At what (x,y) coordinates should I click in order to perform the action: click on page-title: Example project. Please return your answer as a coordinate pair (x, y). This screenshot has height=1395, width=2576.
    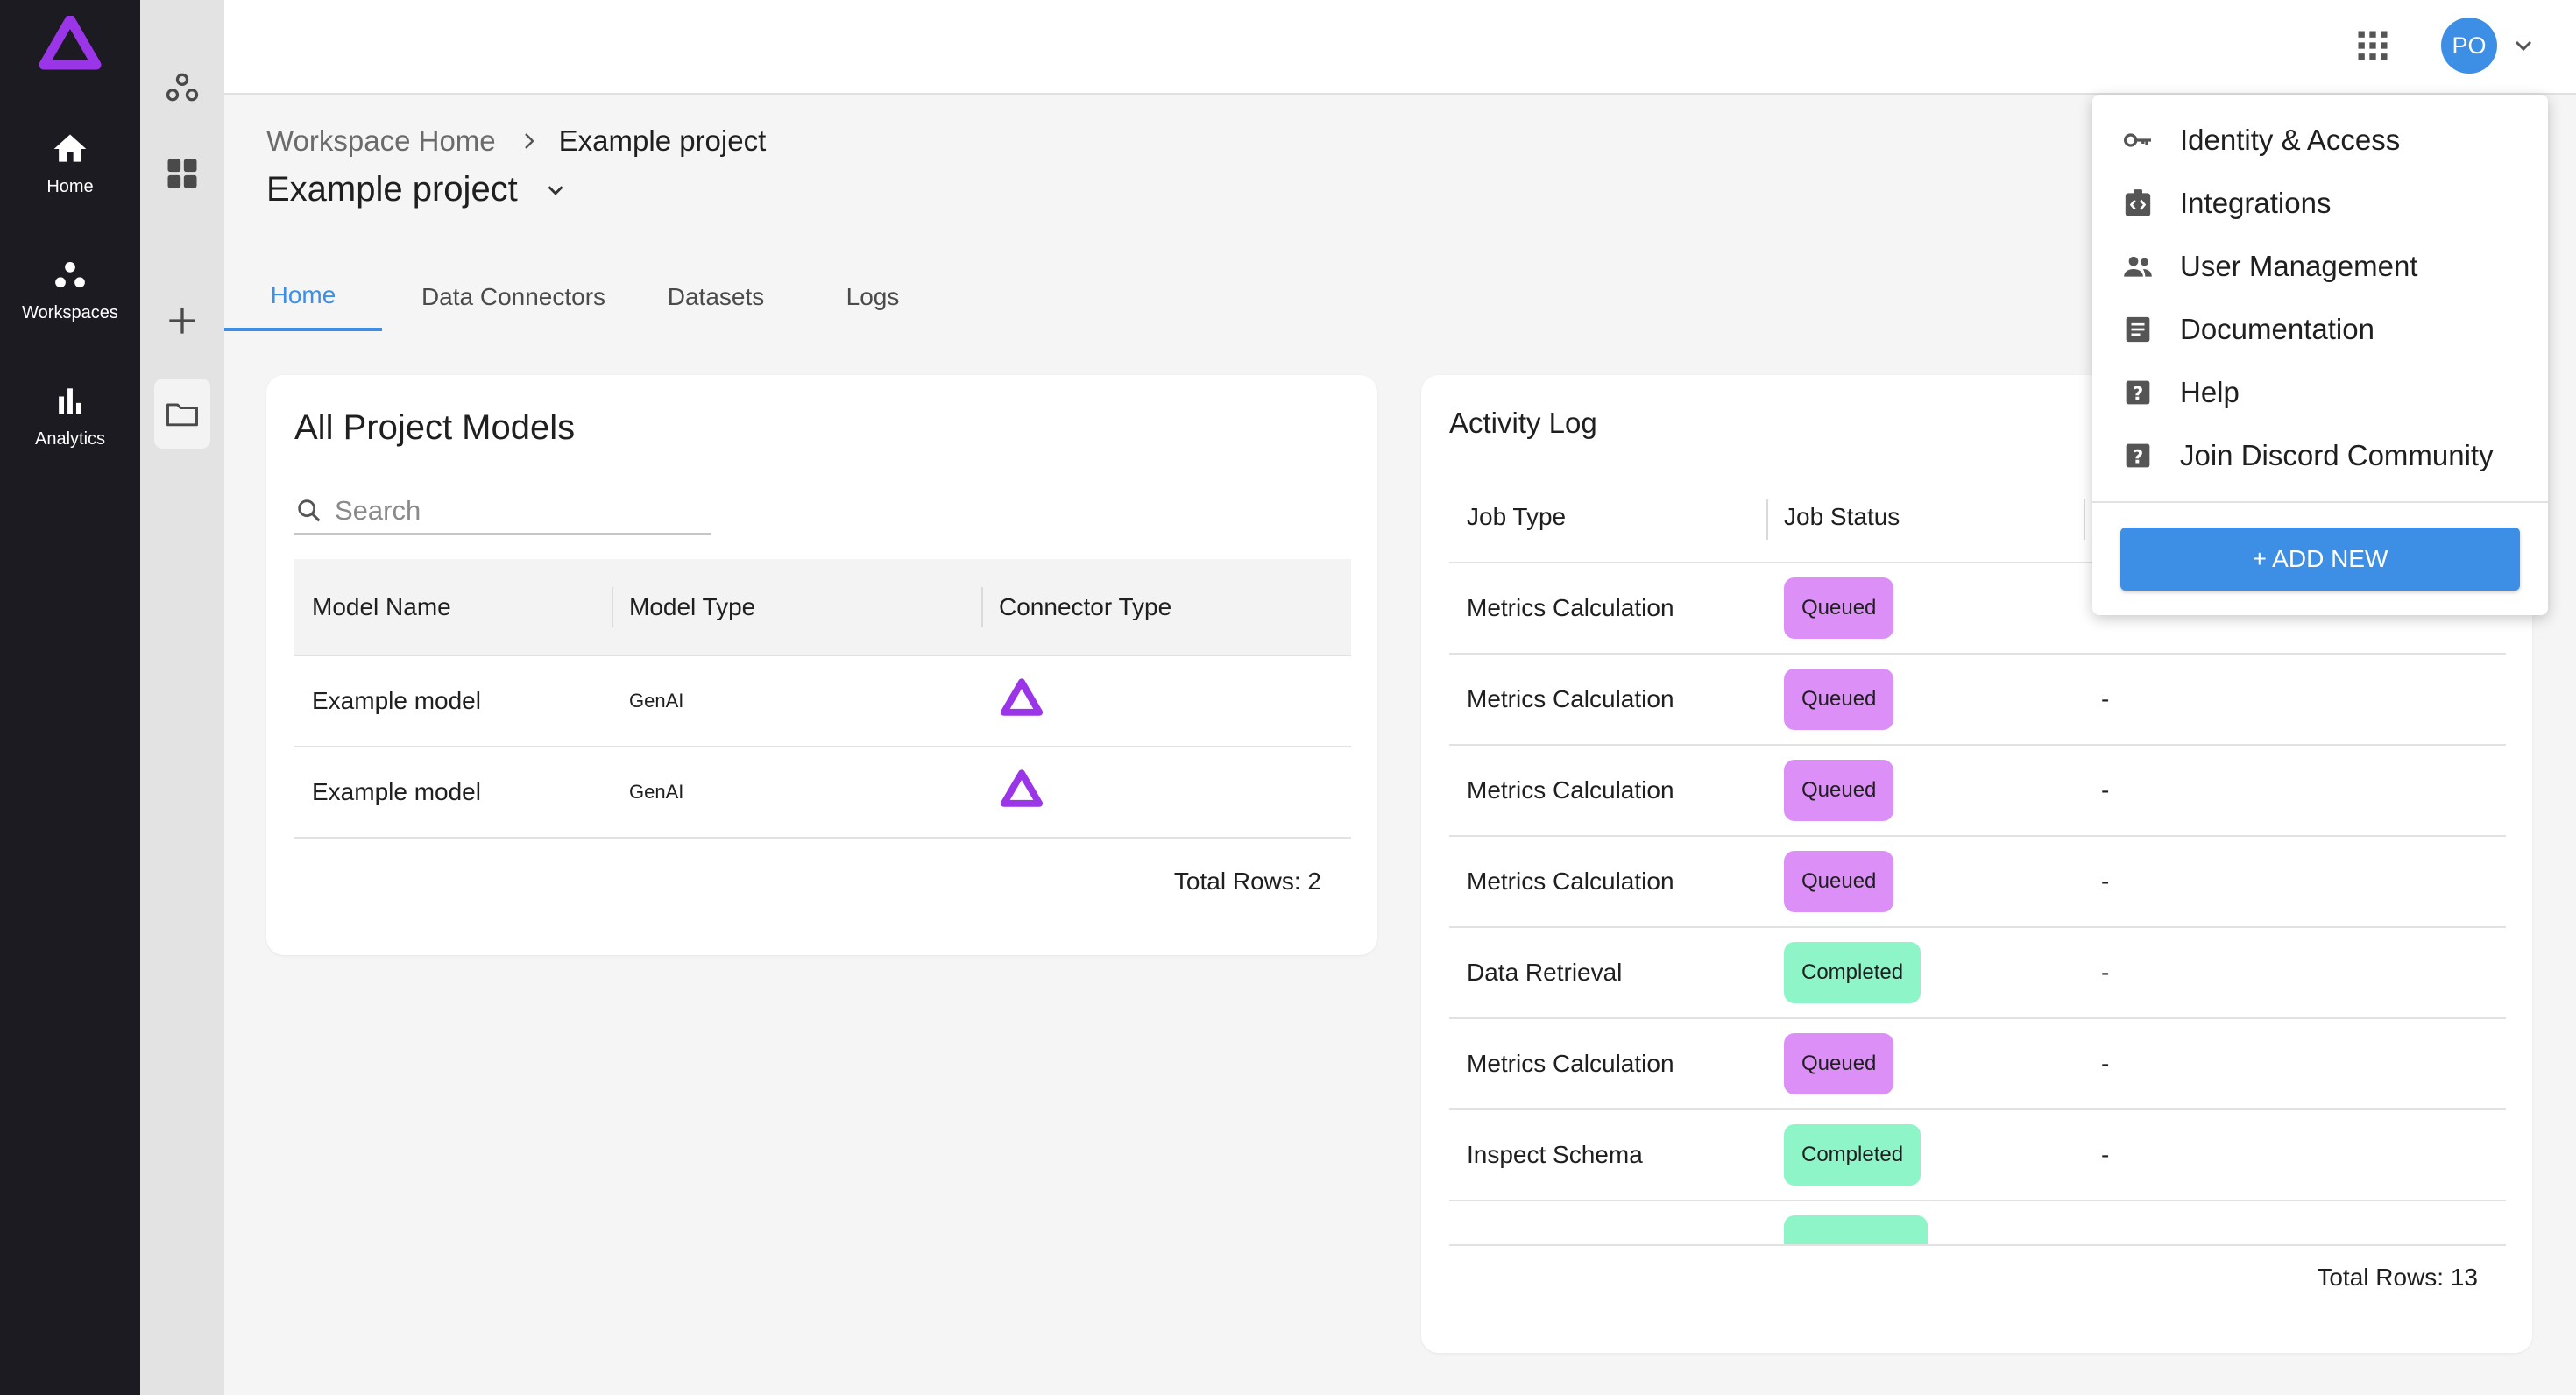
    Looking at the image, I should click on (392, 189).